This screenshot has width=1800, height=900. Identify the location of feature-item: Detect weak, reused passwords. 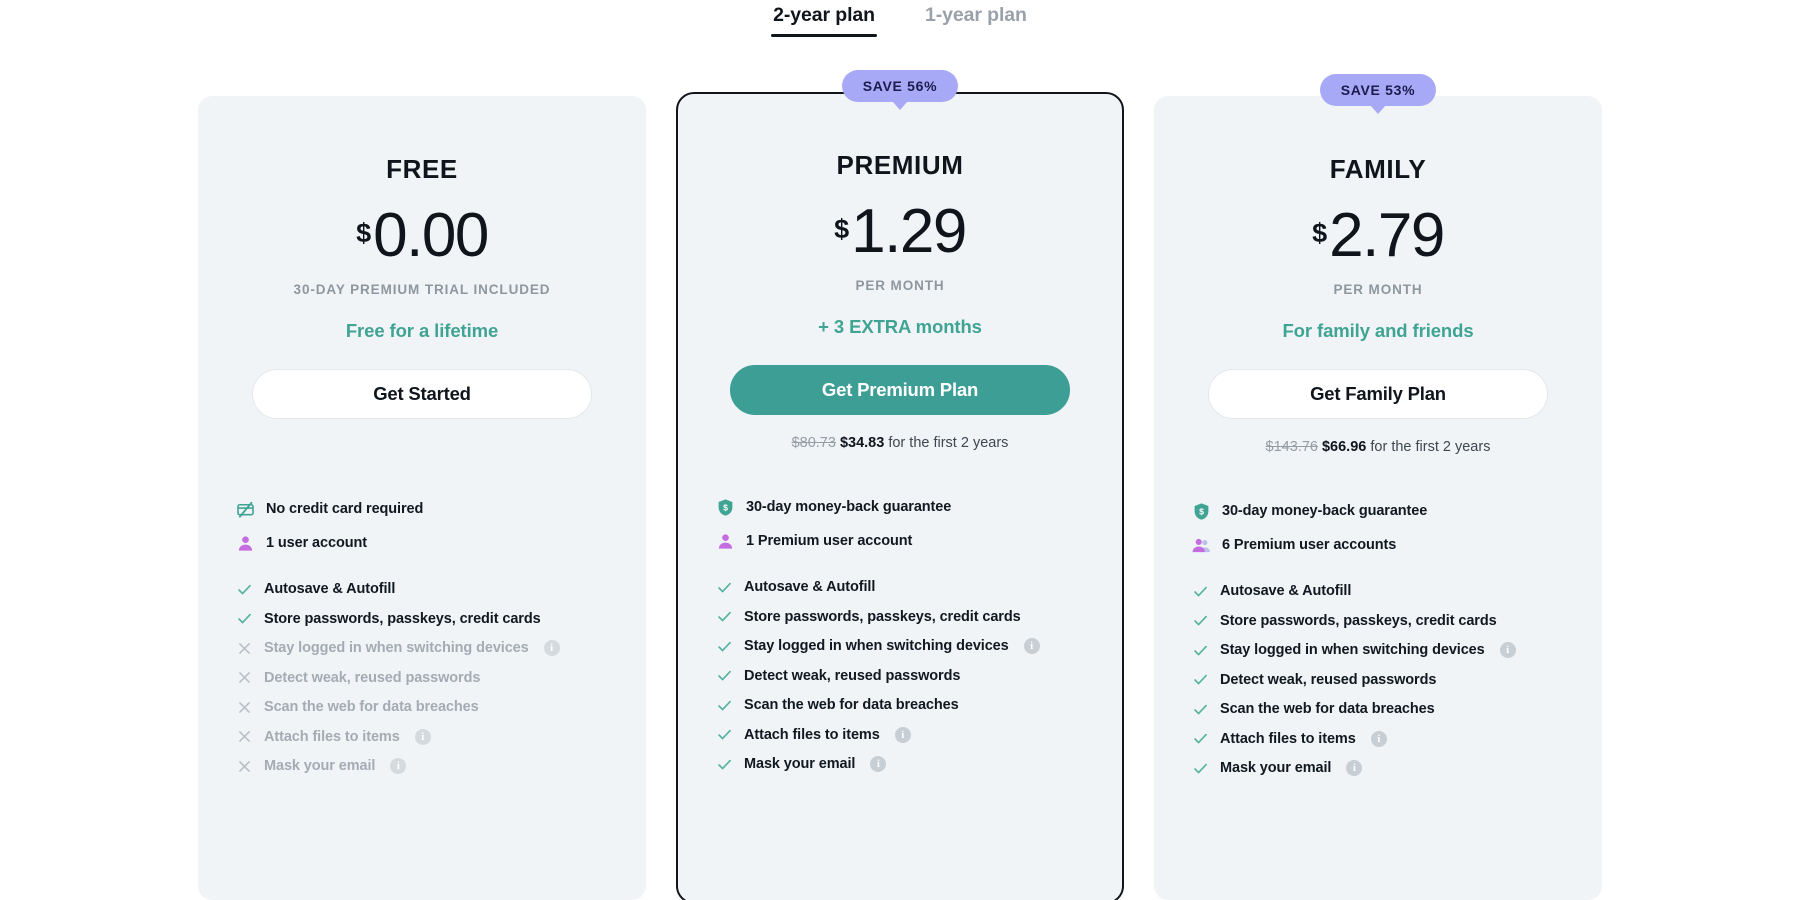
(1383, 679).